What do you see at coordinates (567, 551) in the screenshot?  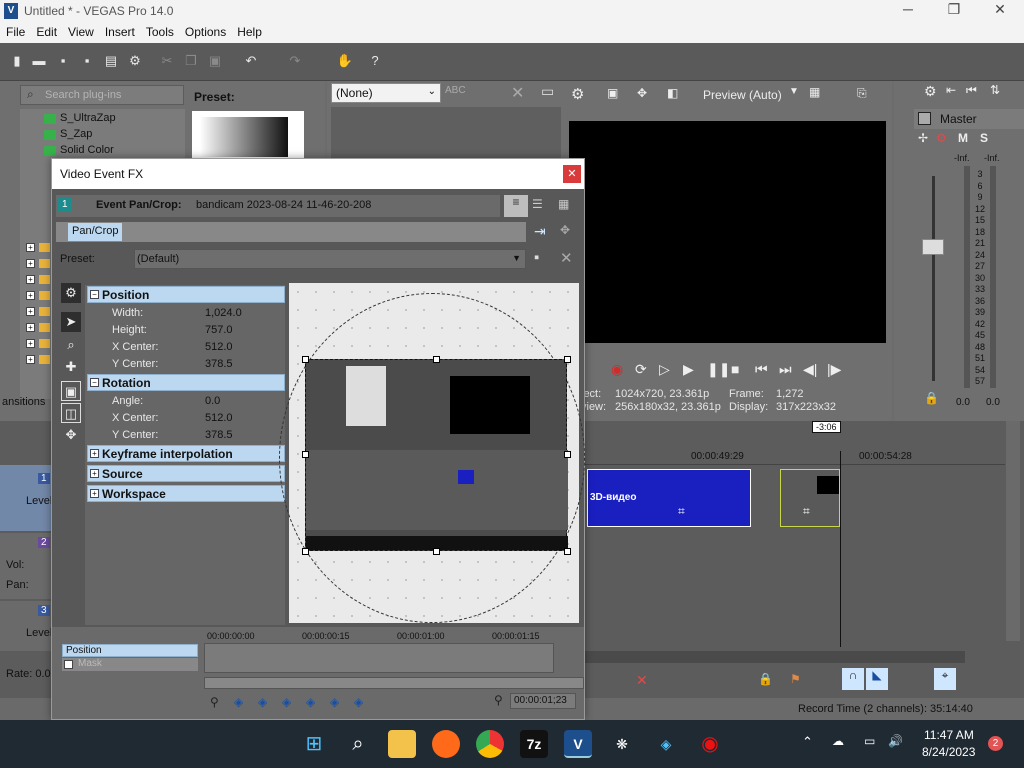 I see `resize-handle-se` at bounding box center [567, 551].